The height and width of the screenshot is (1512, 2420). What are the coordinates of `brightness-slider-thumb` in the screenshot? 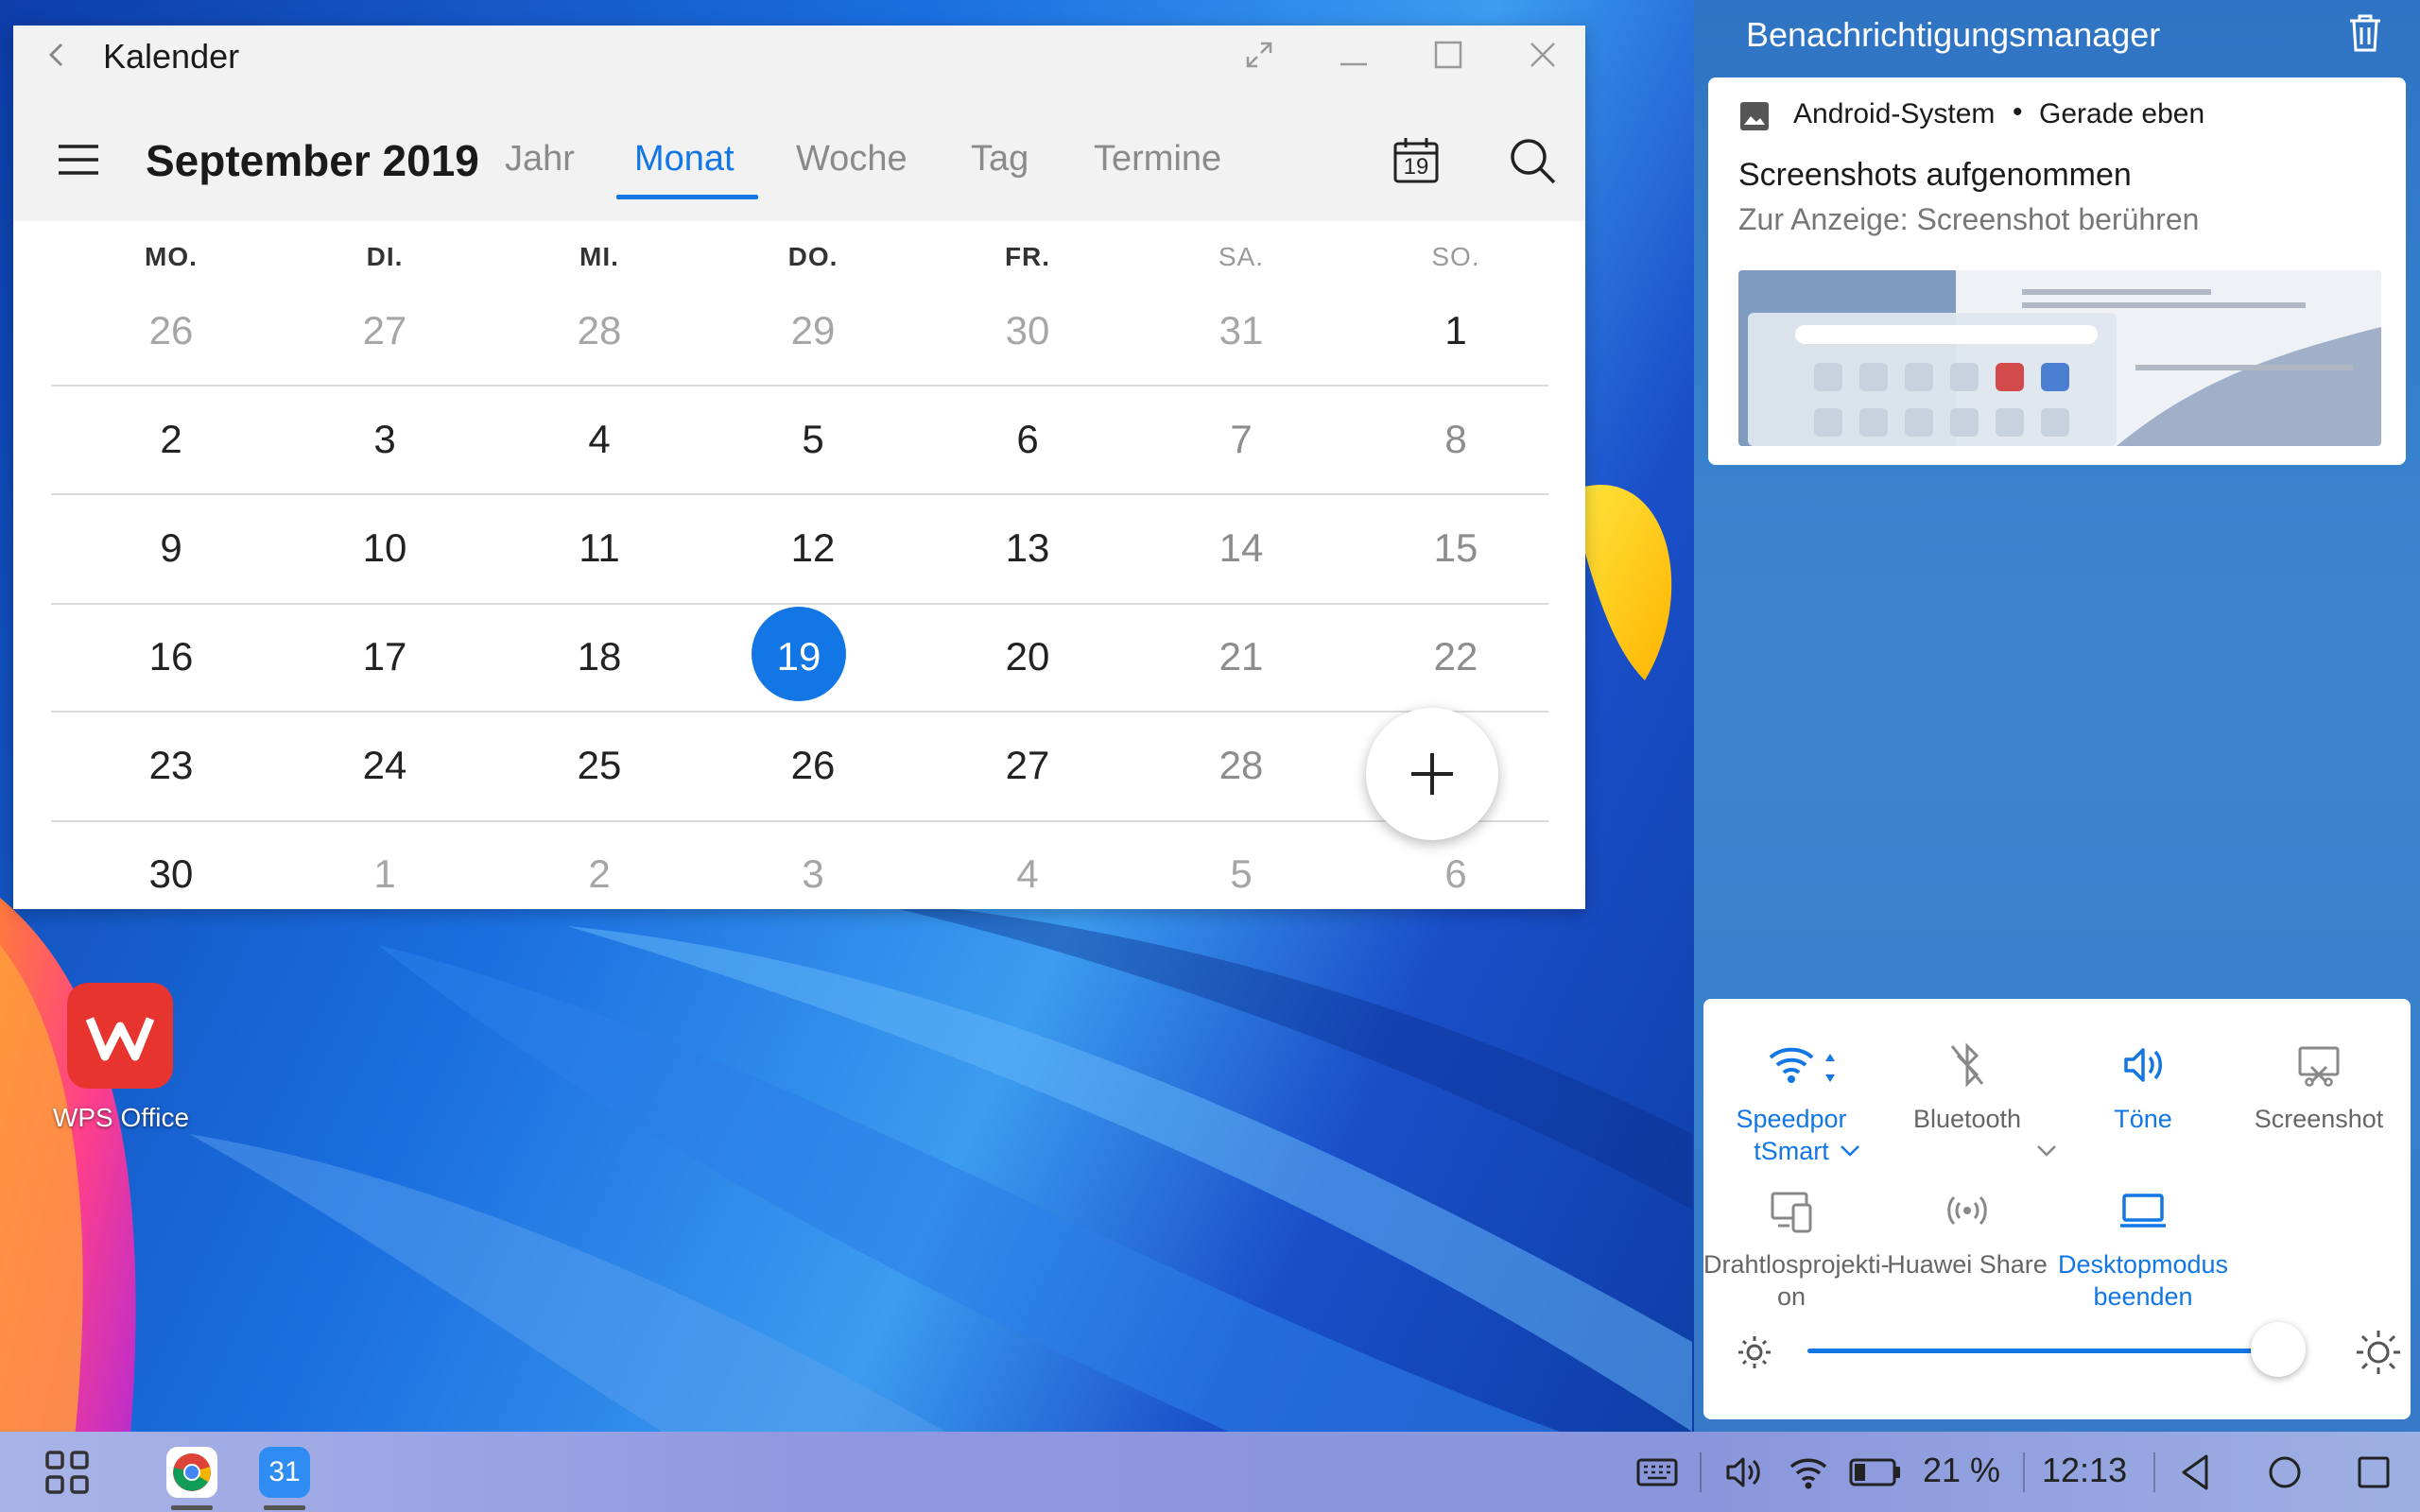 It's located at (2278, 1349).